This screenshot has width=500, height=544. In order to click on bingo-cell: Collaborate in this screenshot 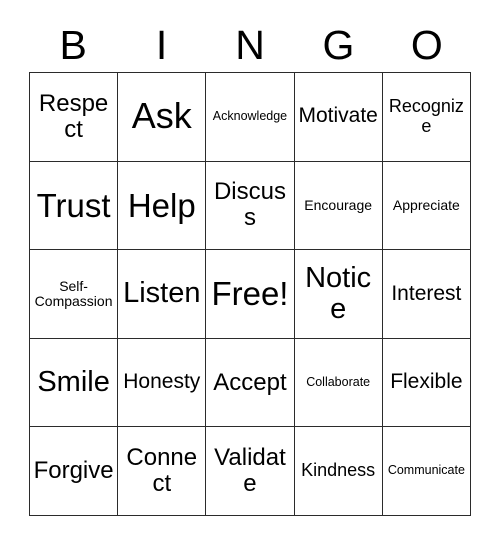, I will do `click(338, 382)`.